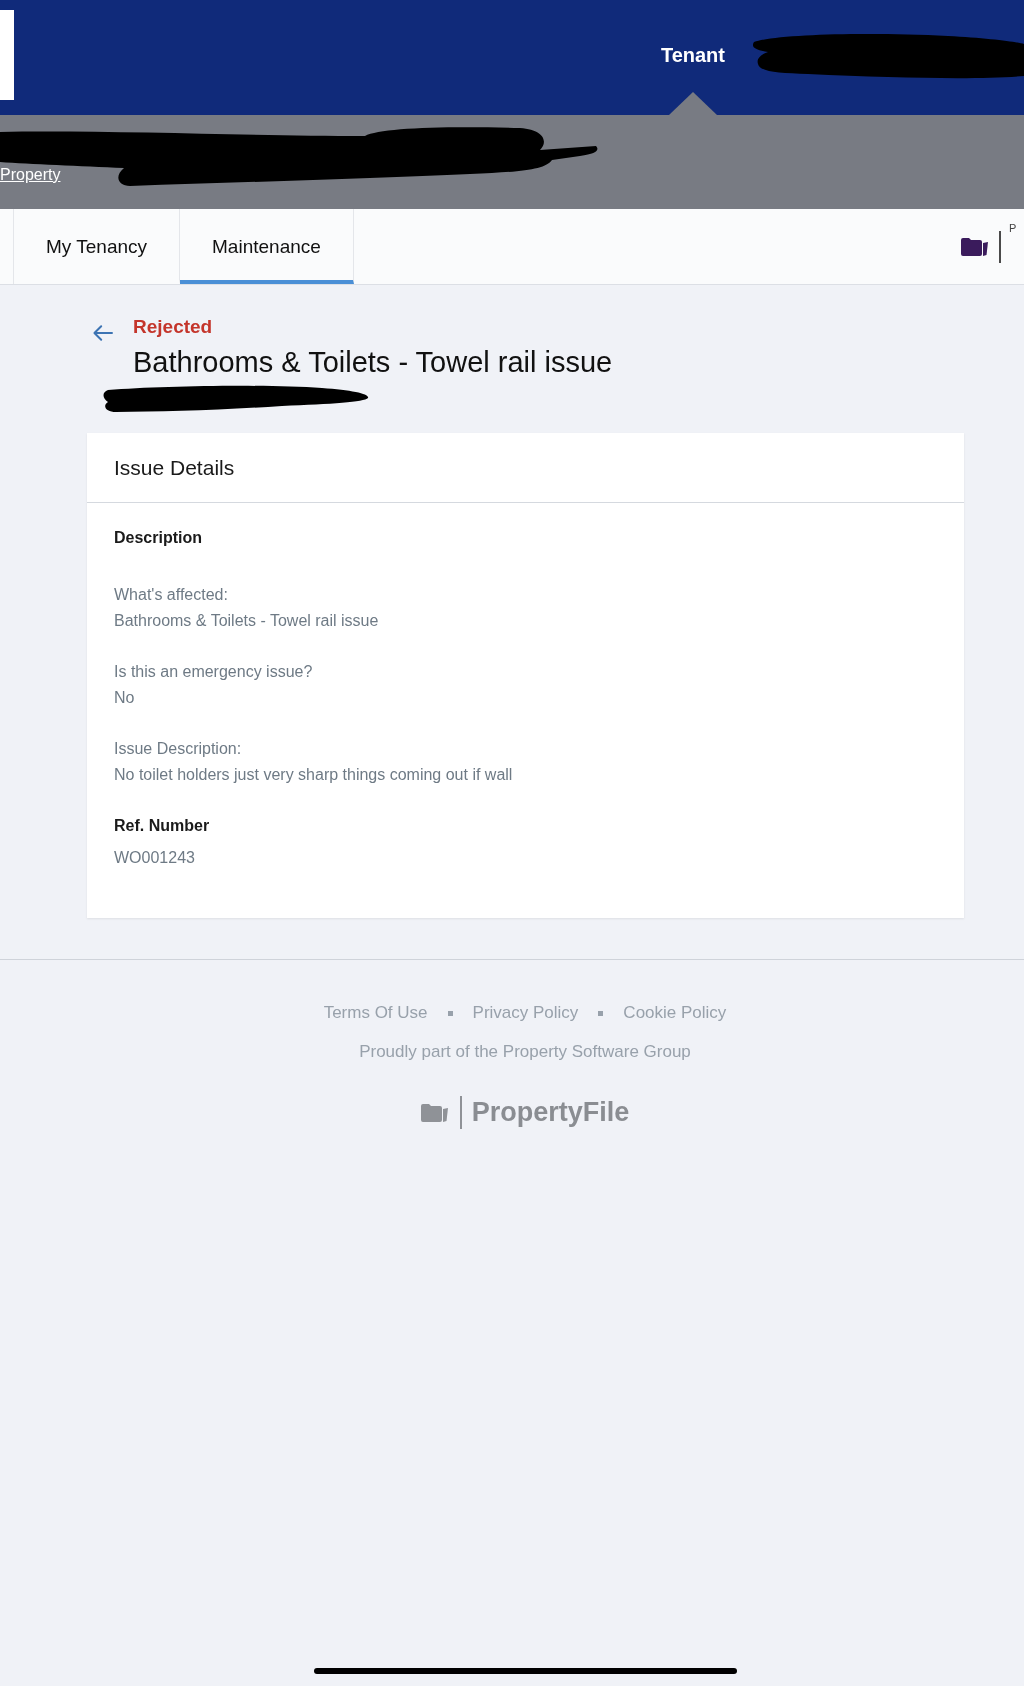 Image resolution: width=1024 pixels, height=1686 pixels. I want to click on status-label: Rejected, so click(173, 327).